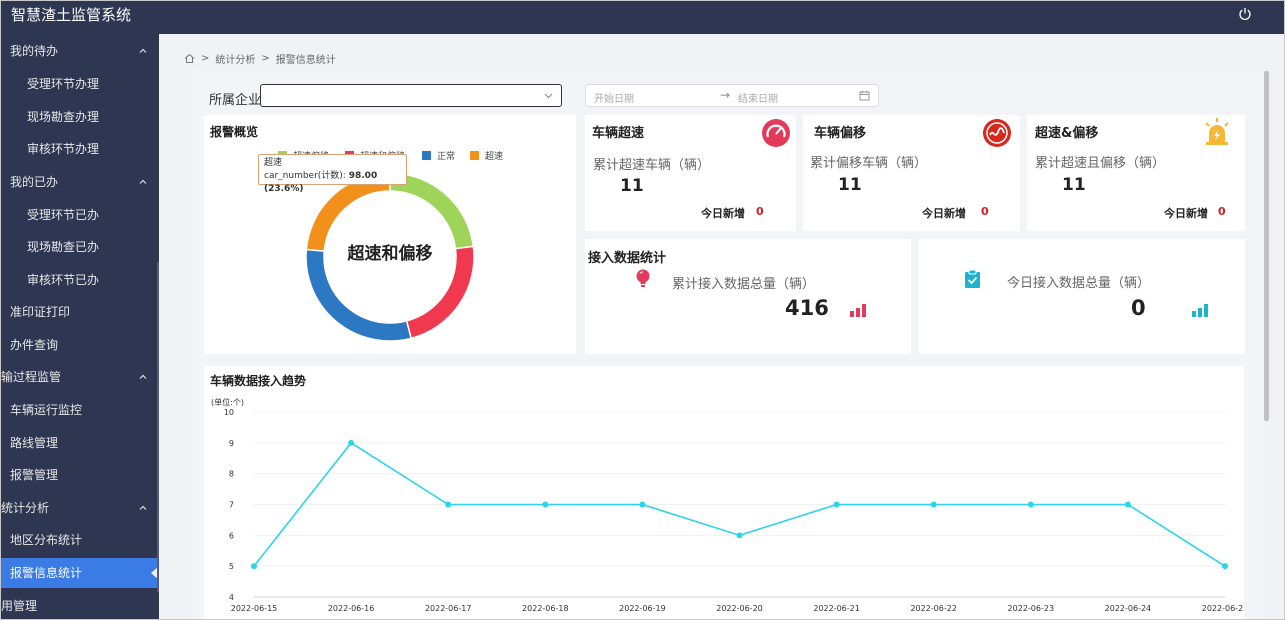  What do you see at coordinates (31, 377) in the screenshot?
I see `sidebar-item-label: 输过程监管` at bounding box center [31, 377].